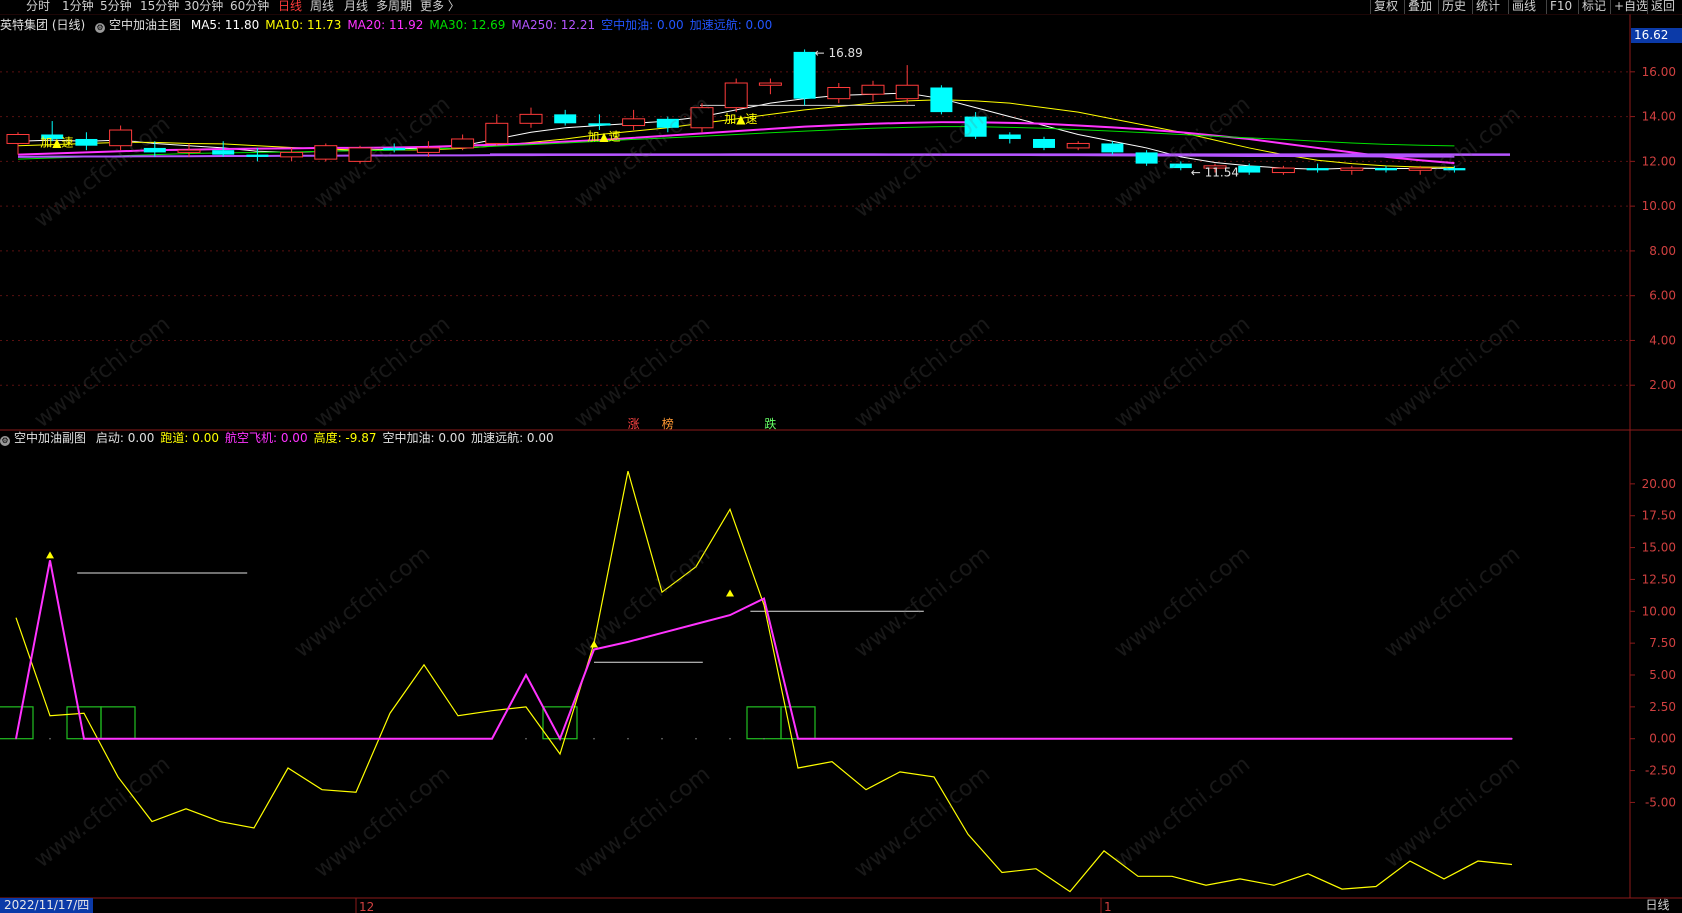 This screenshot has height=913, width=1682. What do you see at coordinates (366, 906) in the screenshot?
I see `month-label: 12` at bounding box center [366, 906].